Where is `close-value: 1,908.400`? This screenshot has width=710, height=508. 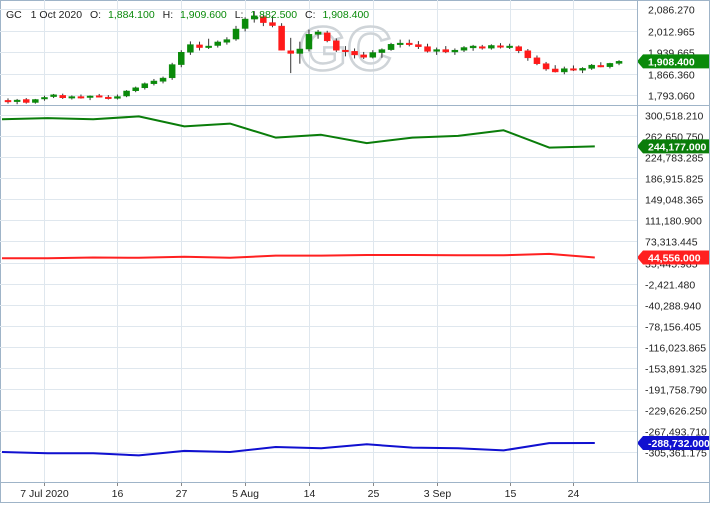
close-value: 1,908.400 is located at coordinates (345, 15).